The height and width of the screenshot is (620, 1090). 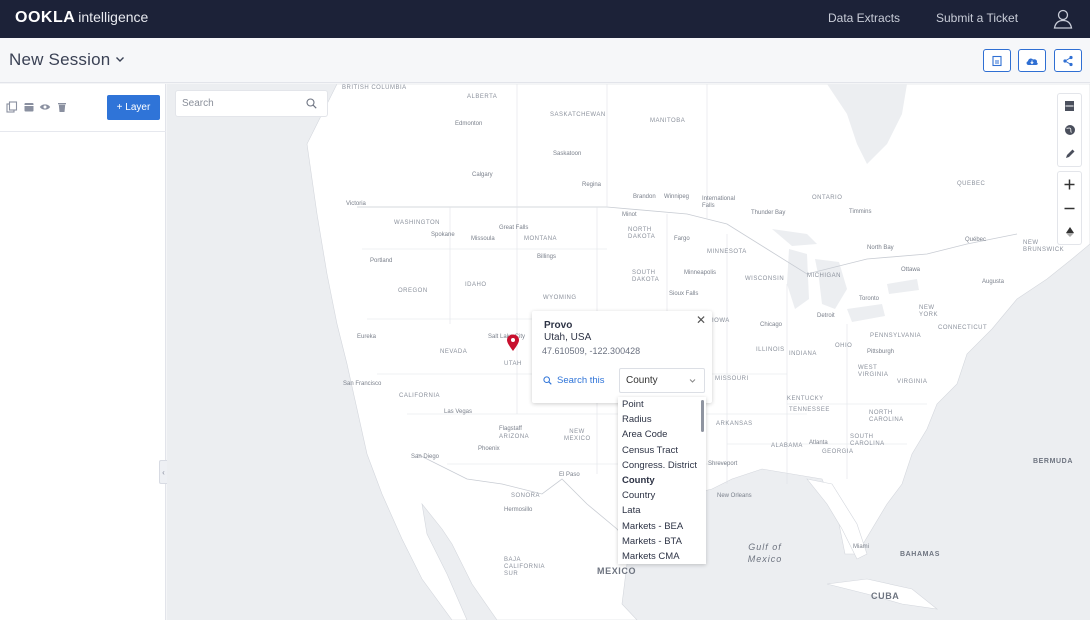 I want to click on map-label-arkansas: ARKANSAS, so click(x=734, y=424).